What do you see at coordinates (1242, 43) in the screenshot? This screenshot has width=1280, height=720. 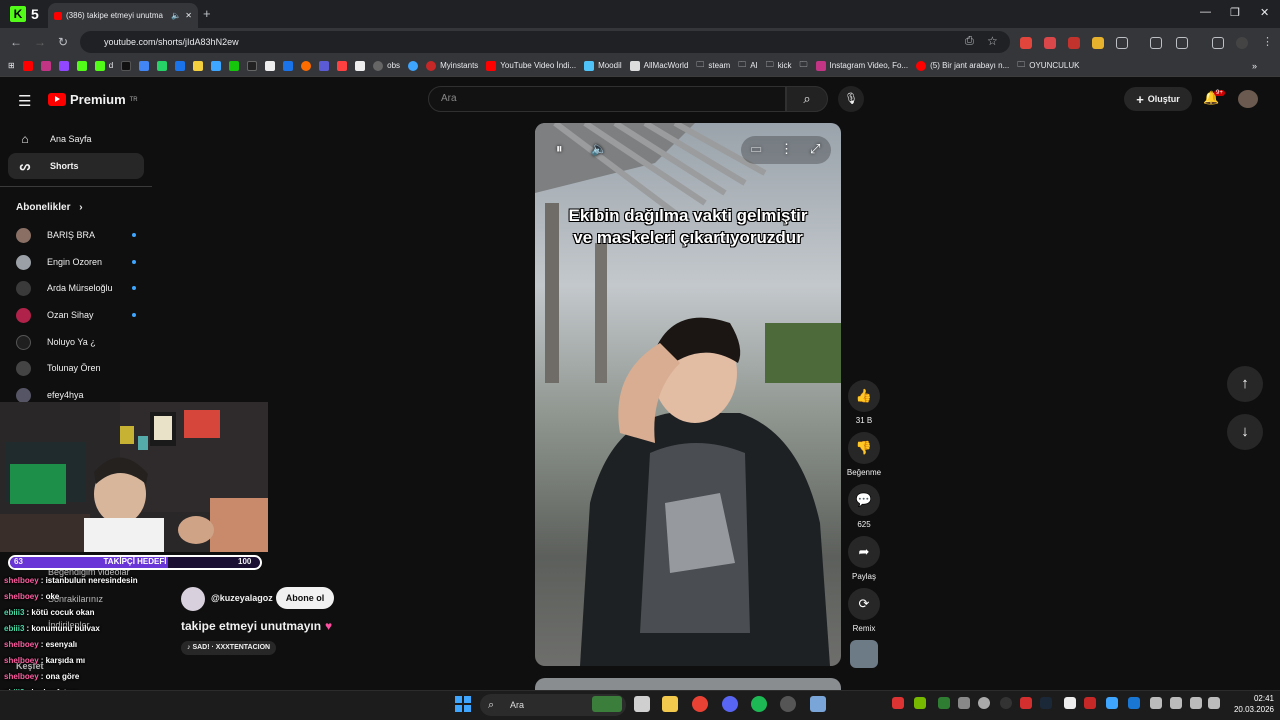 I see `profile-avatar` at bounding box center [1242, 43].